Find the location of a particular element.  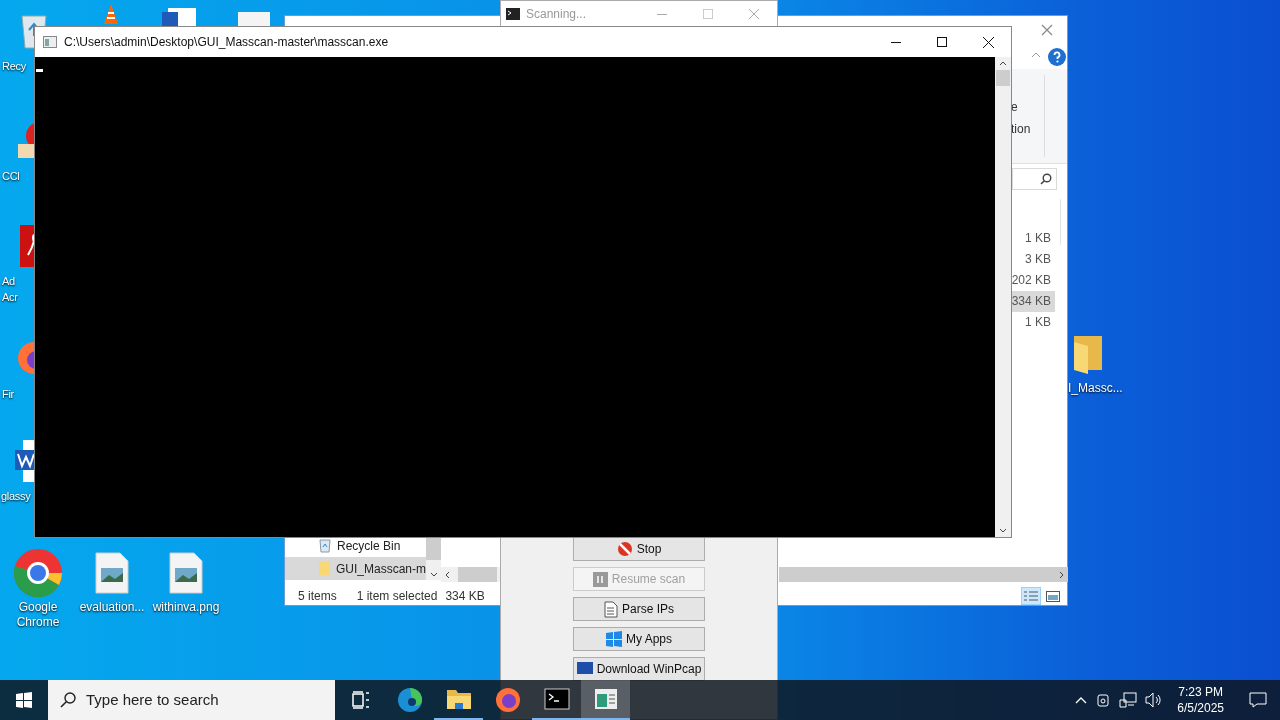

nav-item: Recycle Bin is located at coordinates (355, 545).